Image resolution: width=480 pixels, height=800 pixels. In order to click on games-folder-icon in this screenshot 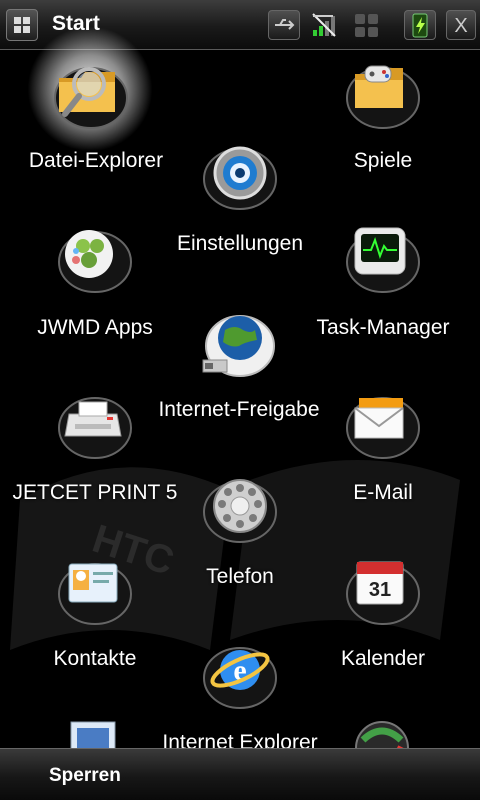, I will do `click(382, 92)`.